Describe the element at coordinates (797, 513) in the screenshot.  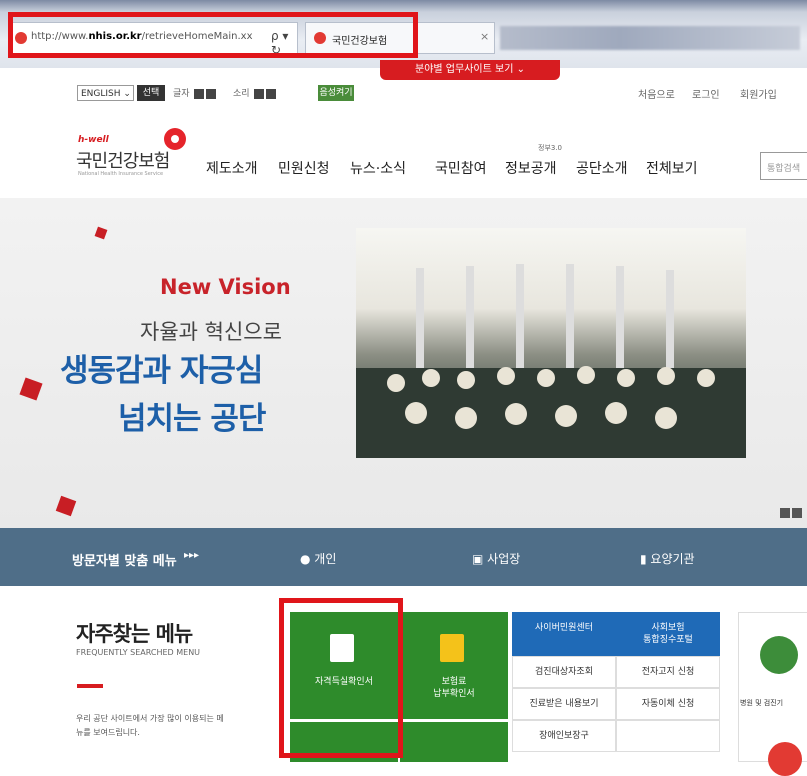
I see `next-icon` at that location.